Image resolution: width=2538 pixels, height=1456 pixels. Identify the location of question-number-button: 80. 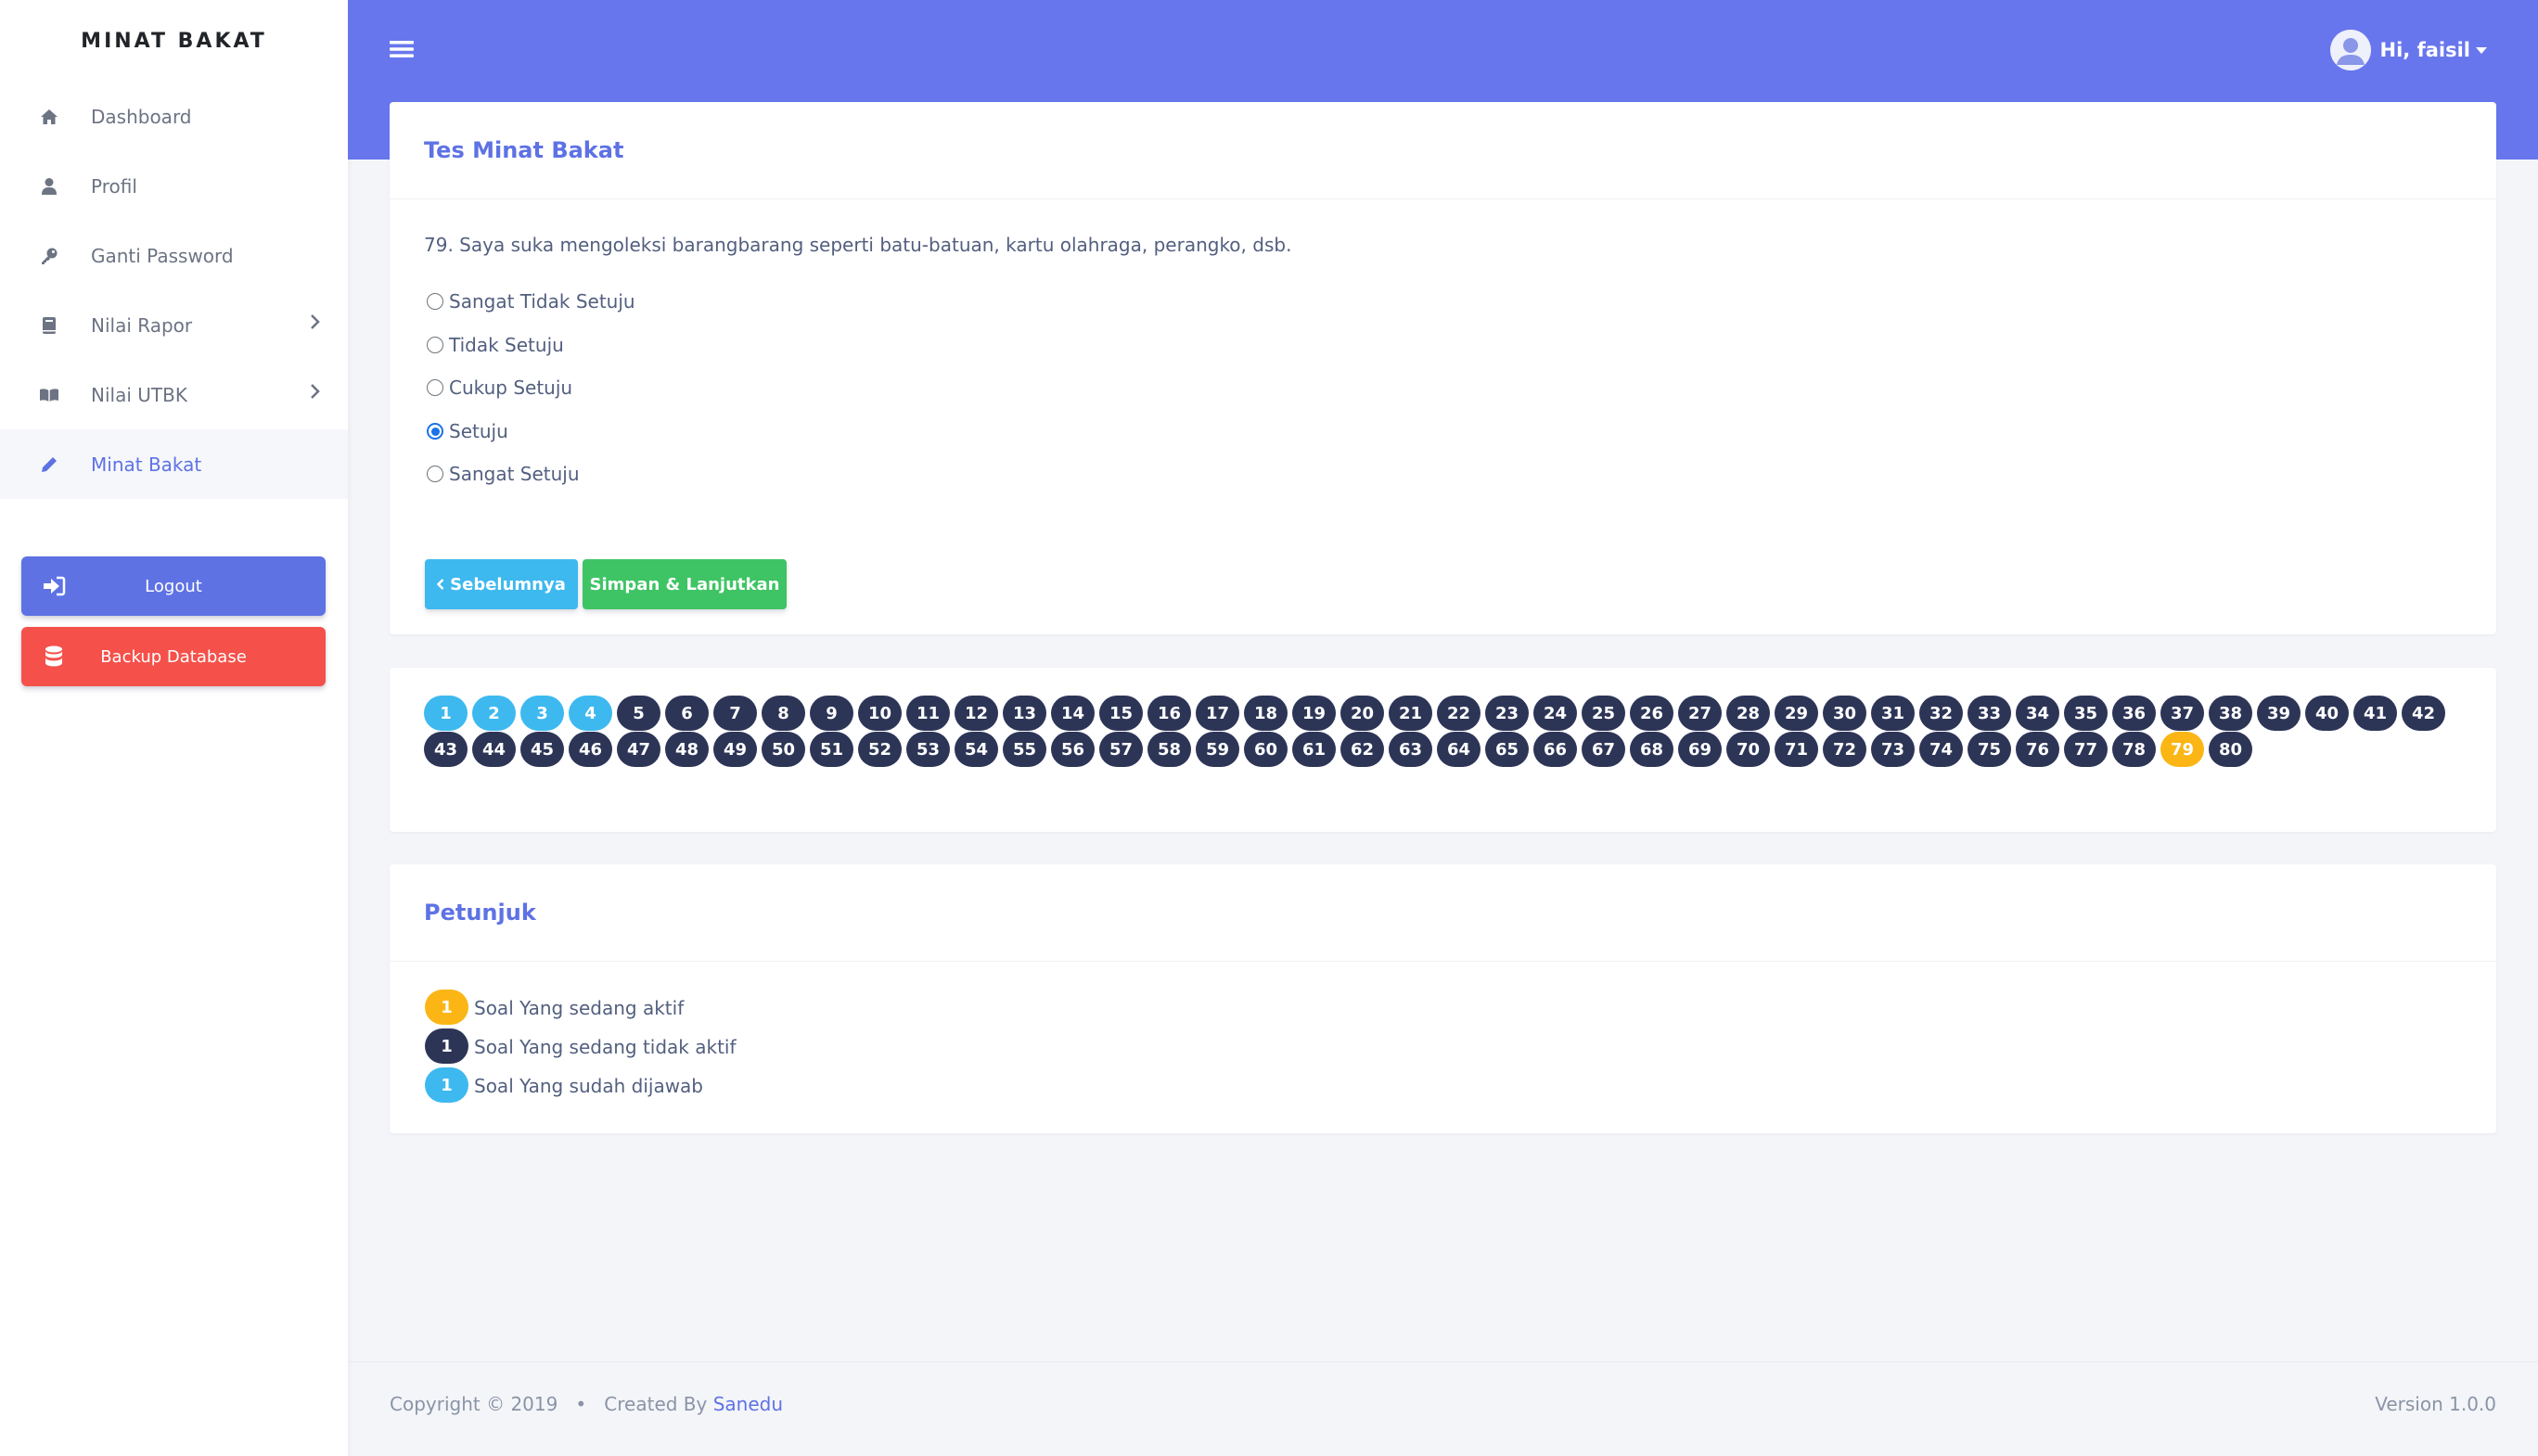
(2230, 749).